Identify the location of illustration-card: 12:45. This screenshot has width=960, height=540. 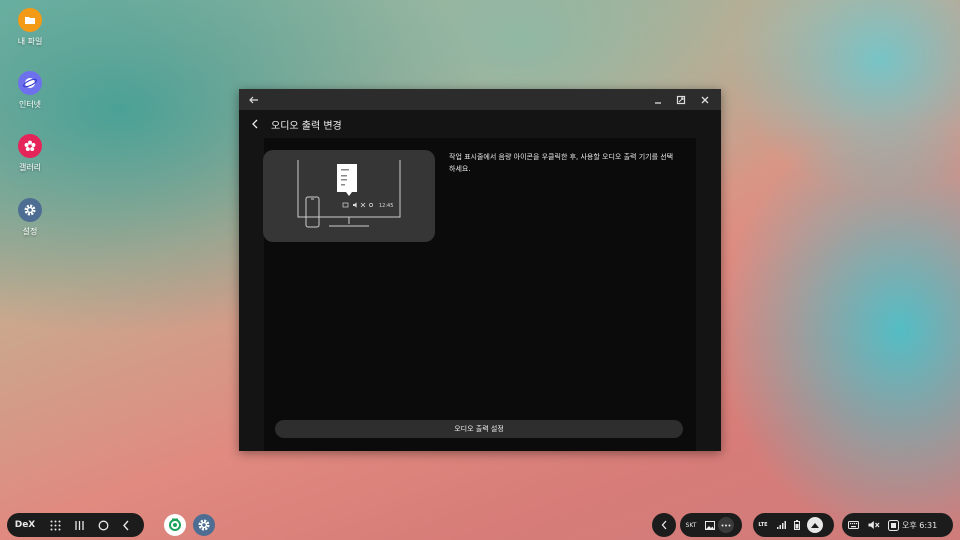
(349, 196).